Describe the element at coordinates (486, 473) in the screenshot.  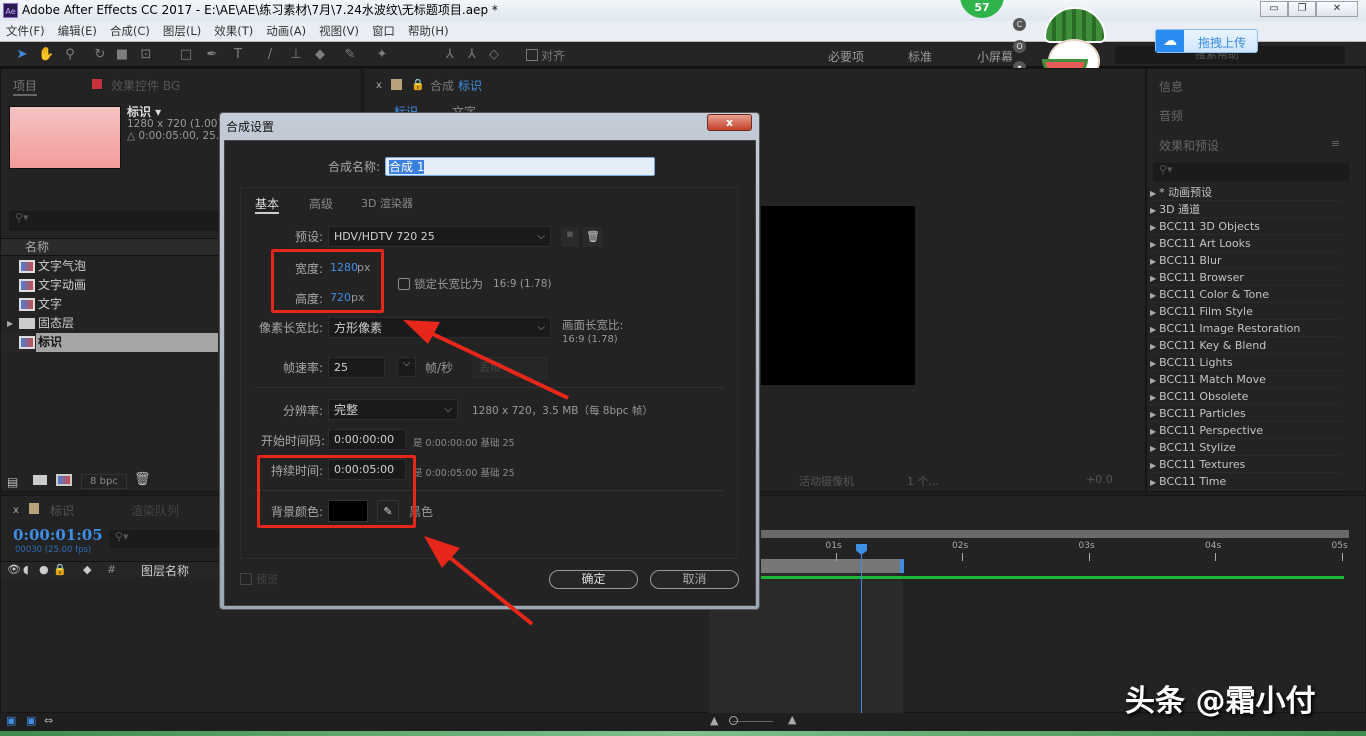
I see `annotation-arrows` at that location.